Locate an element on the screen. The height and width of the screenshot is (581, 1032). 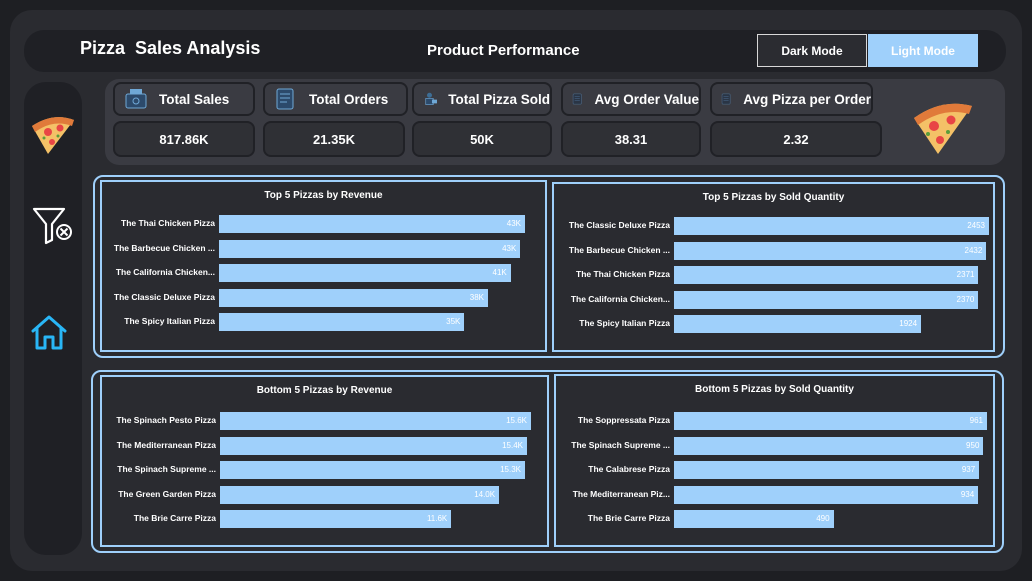
bar-value-label: 15.3K is located at coordinates (511, 469).